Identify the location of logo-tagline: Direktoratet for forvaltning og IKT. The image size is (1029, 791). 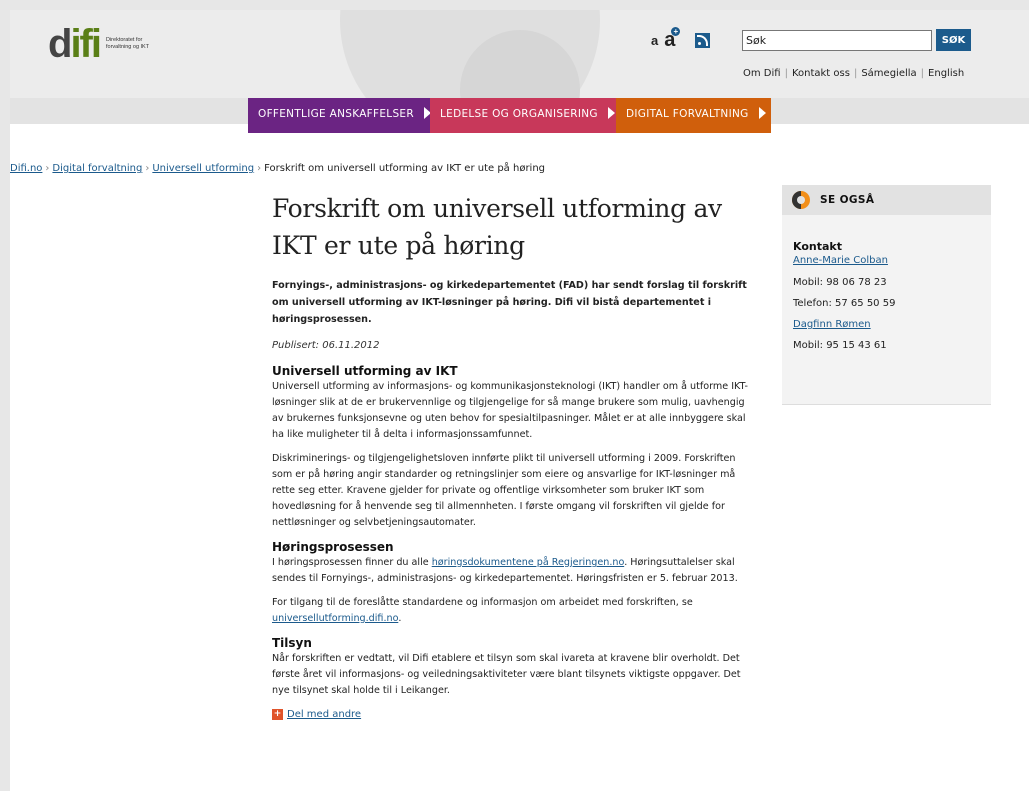
(141, 44).